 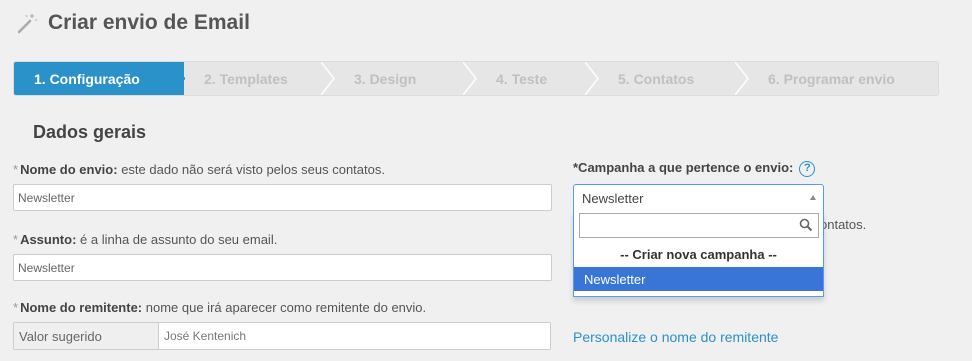 I want to click on label-hint: é a linha de assunto do seu email., so click(x=177, y=239).